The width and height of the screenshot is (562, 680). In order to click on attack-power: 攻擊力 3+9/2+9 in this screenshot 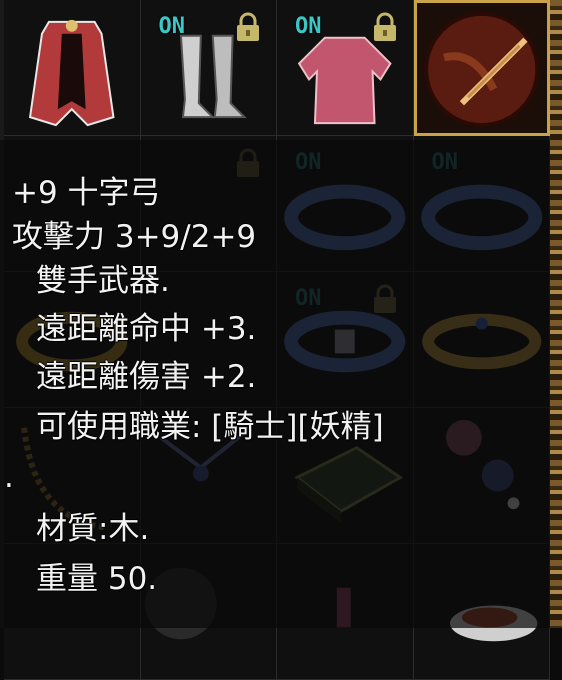, I will do `click(134, 237)`.